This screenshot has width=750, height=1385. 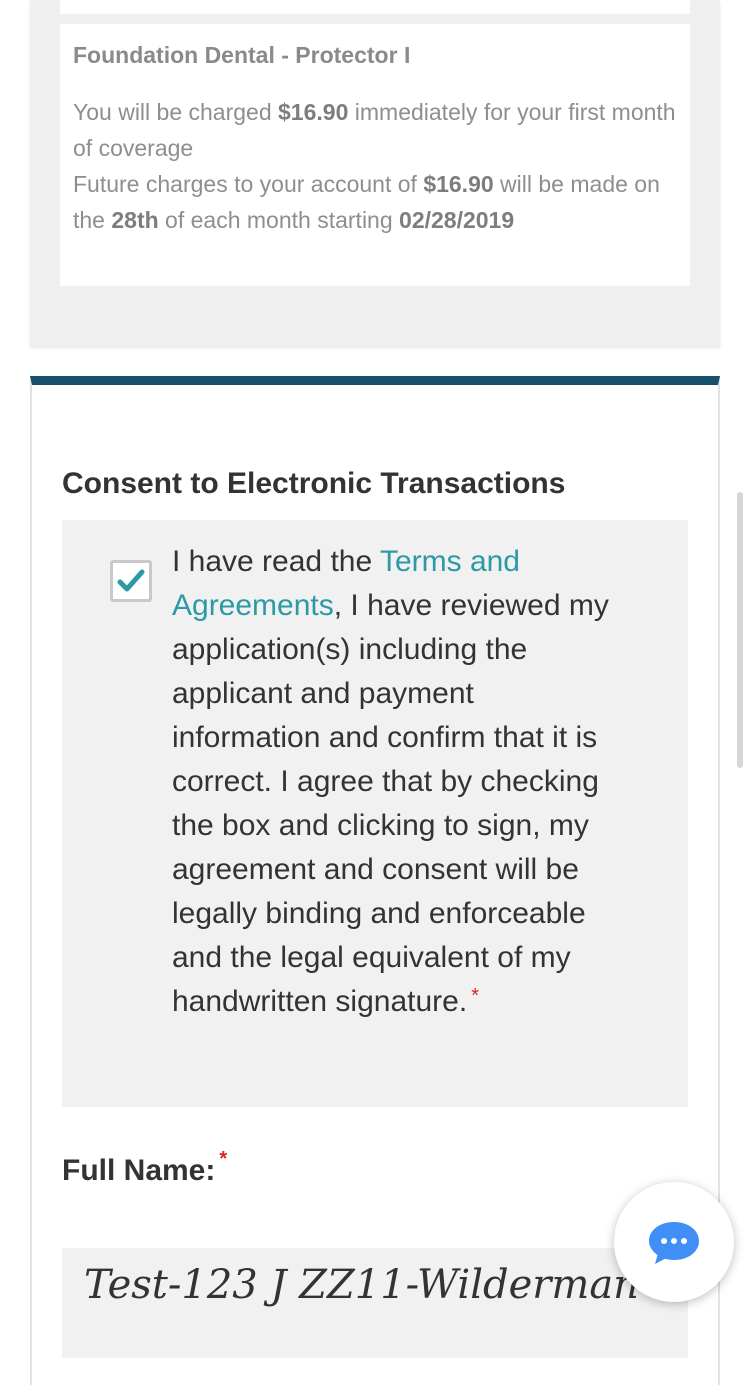 What do you see at coordinates (457, 220) in the screenshot?
I see `start-date: 02/28/2019` at bounding box center [457, 220].